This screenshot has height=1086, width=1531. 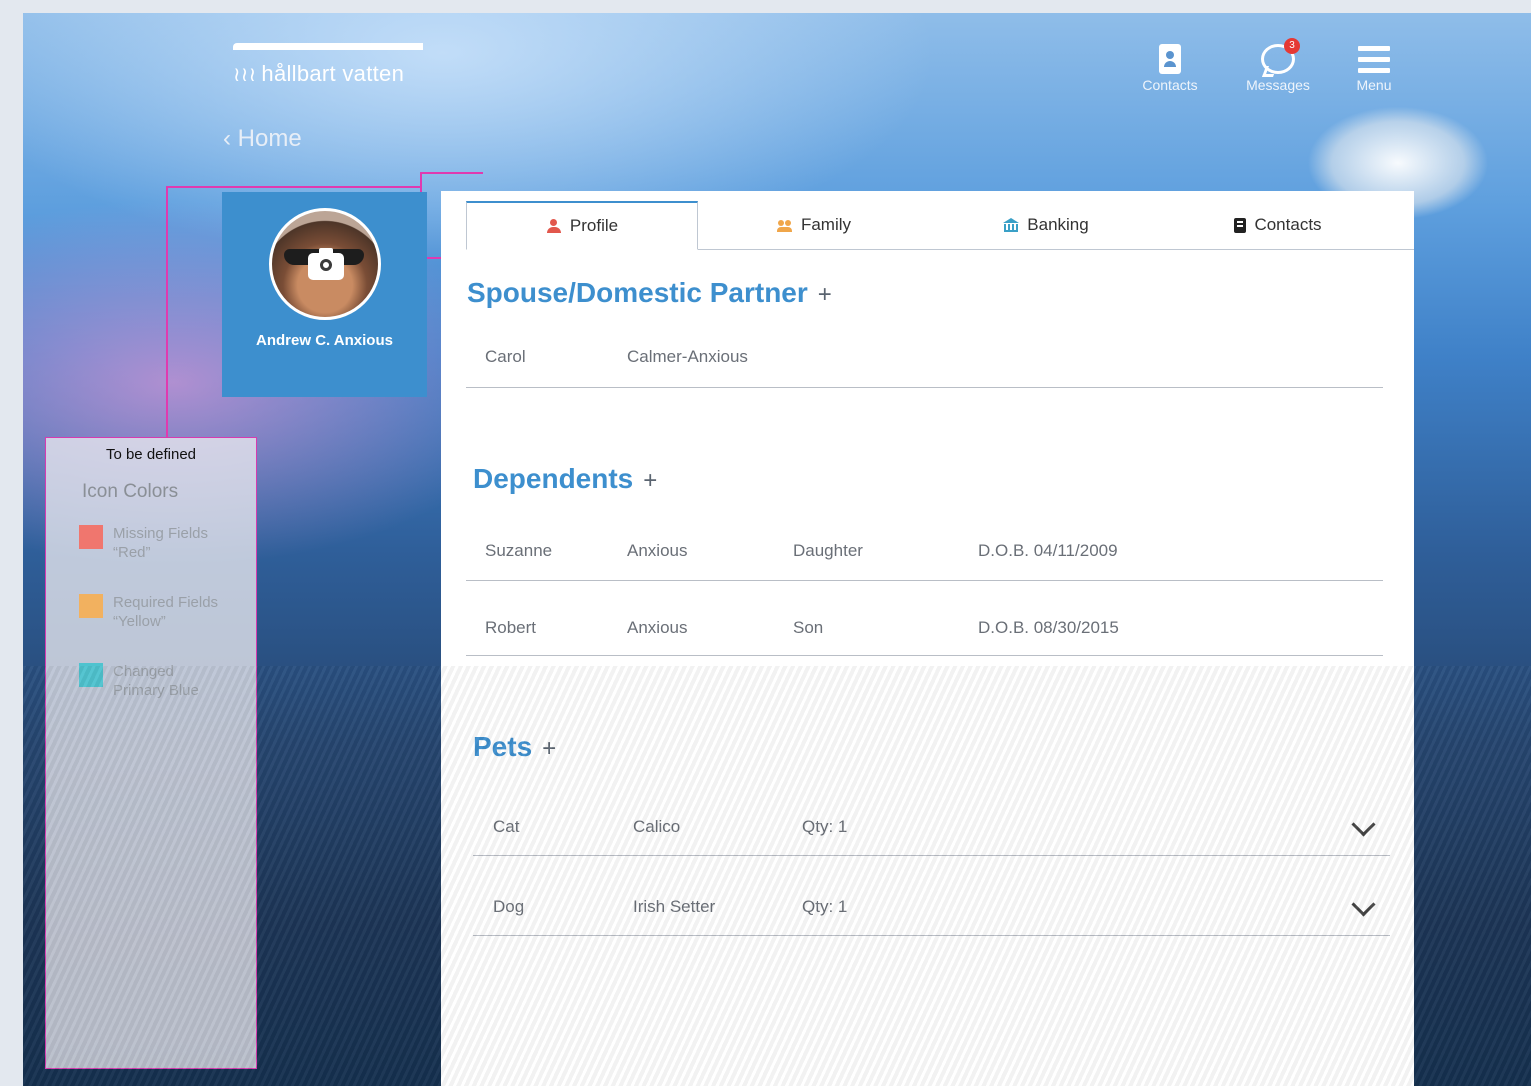 I want to click on legend-title: Icon Colors, so click(x=130, y=491).